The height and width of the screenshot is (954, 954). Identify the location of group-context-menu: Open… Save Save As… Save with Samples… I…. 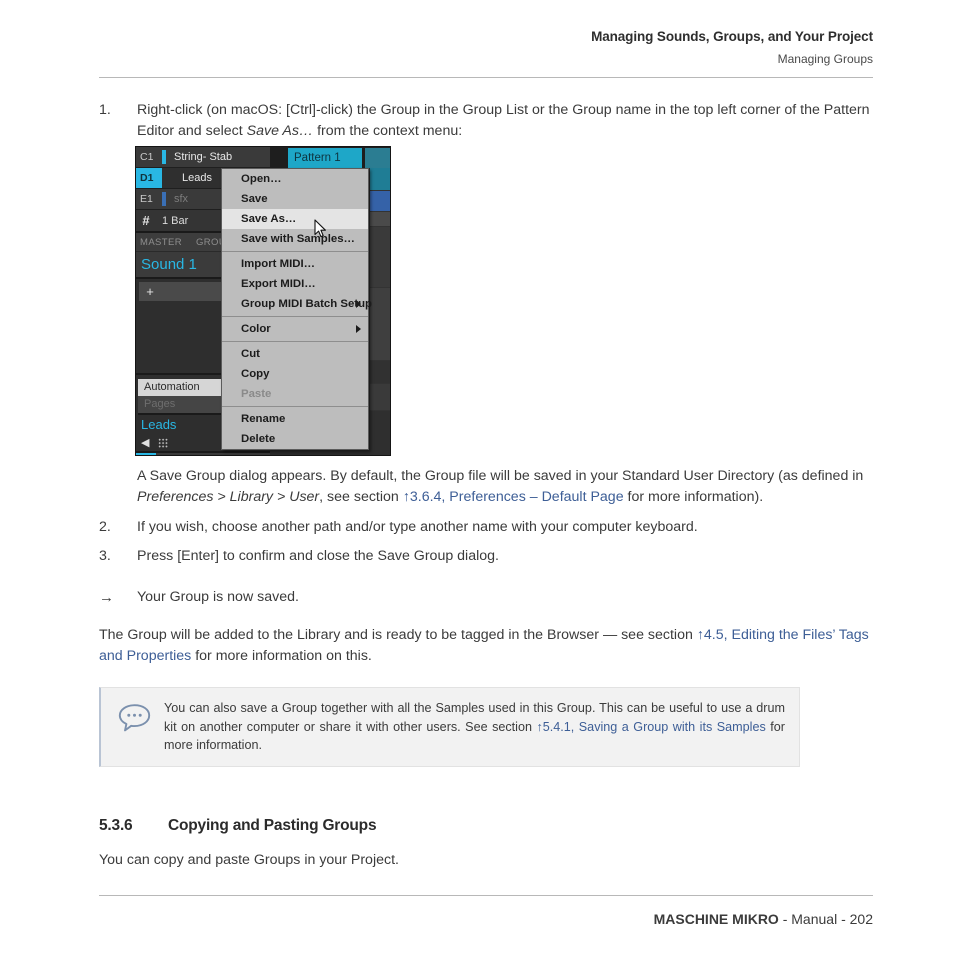
(296, 309).